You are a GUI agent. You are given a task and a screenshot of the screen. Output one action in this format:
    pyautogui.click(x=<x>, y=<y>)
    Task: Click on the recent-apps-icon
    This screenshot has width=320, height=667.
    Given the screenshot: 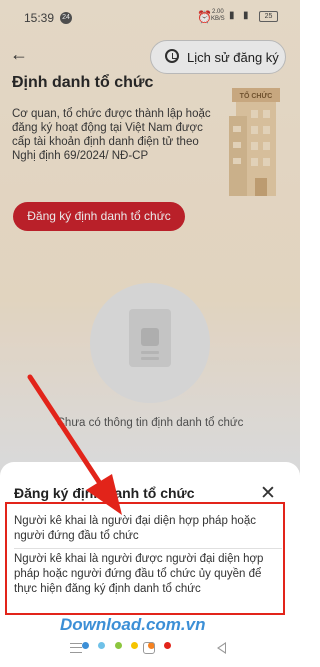 What is the action you would take?
    pyautogui.click(x=76, y=648)
    